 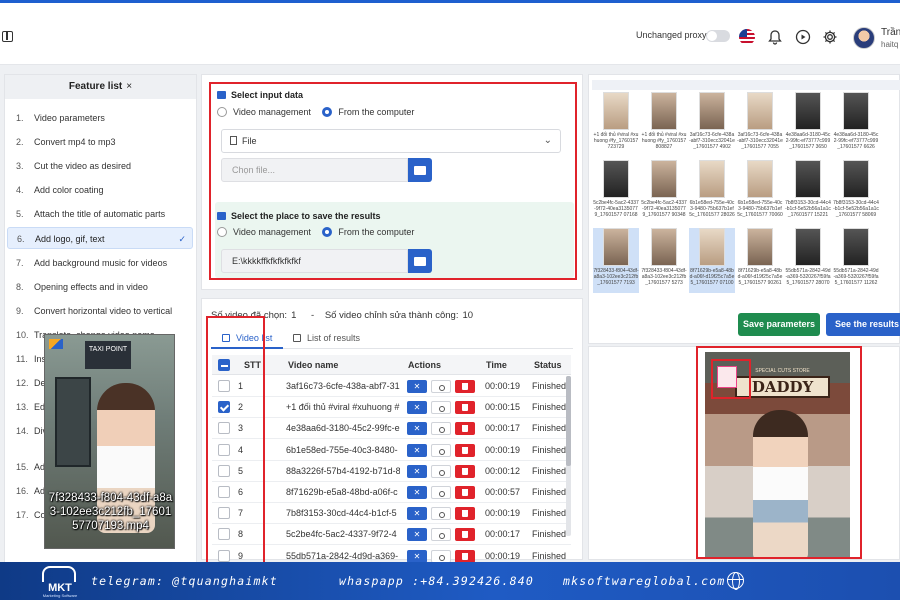 What do you see at coordinates (20, 190) in the screenshot?
I see `sidebar-item-number: 4.` at bounding box center [20, 190].